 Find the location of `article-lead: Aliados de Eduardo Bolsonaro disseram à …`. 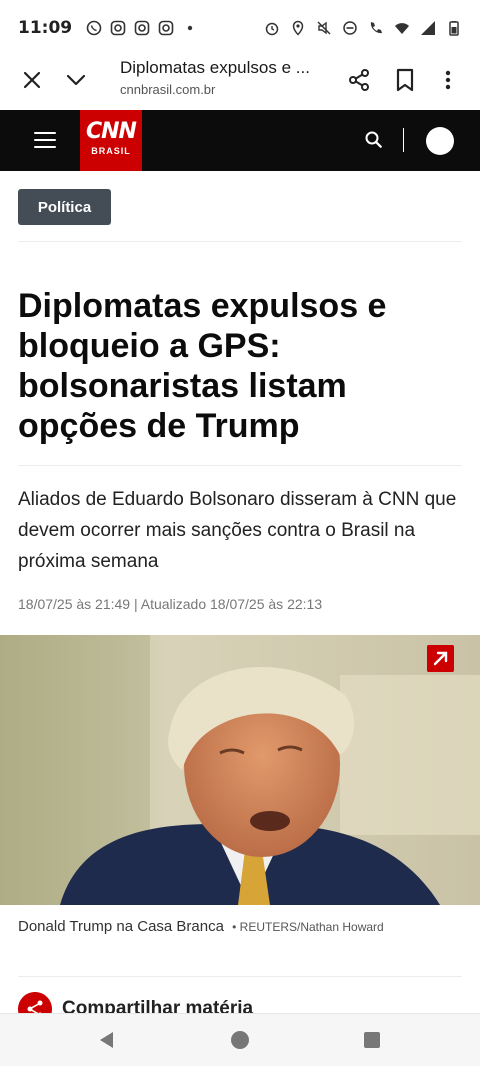

article-lead: Aliados de Eduardo Bolsonaro disseram à … is located at coordinates (237, 530).